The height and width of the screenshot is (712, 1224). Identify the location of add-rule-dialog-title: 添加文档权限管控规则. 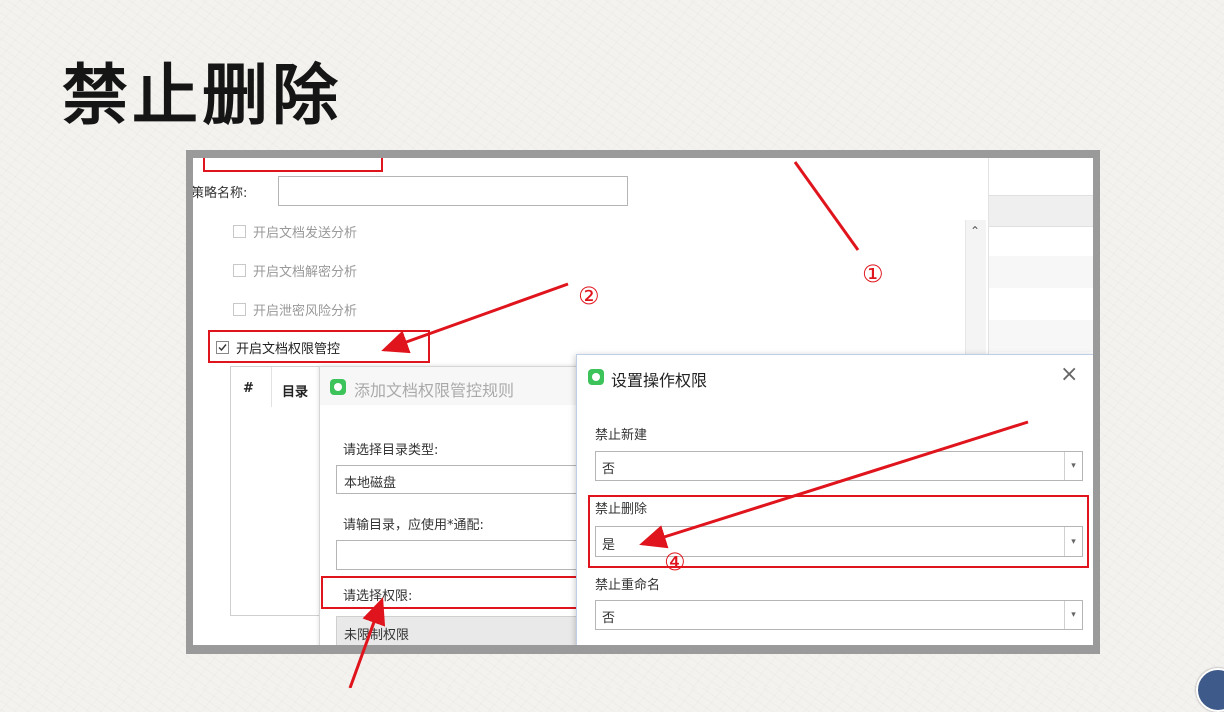
(434, 390).